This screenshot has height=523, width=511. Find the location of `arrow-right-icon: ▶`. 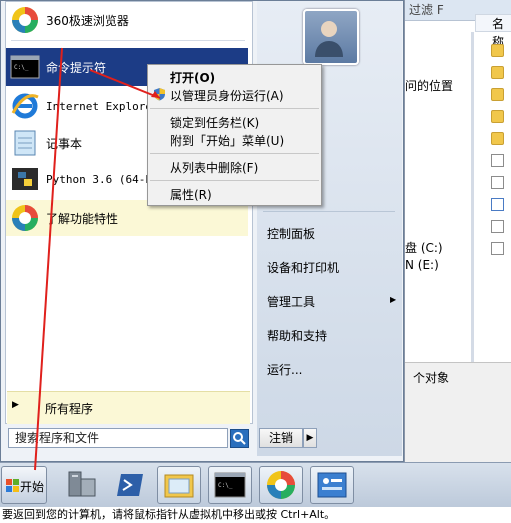

arrow-right-icon: ▶ is located at coordinates (15, 405).